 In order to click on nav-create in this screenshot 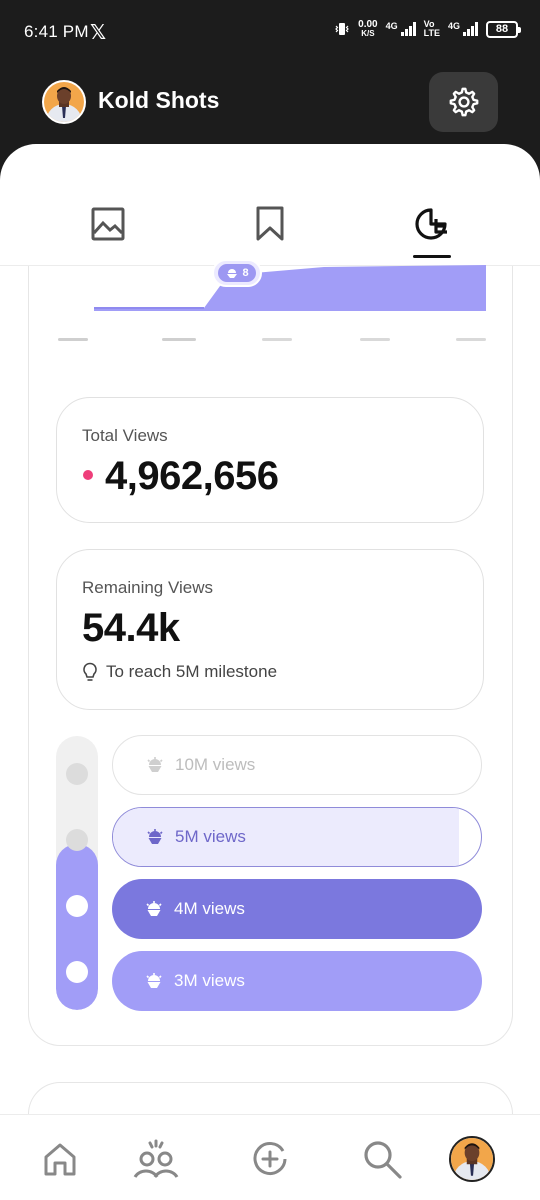, I will do `click(270, 1159)`.